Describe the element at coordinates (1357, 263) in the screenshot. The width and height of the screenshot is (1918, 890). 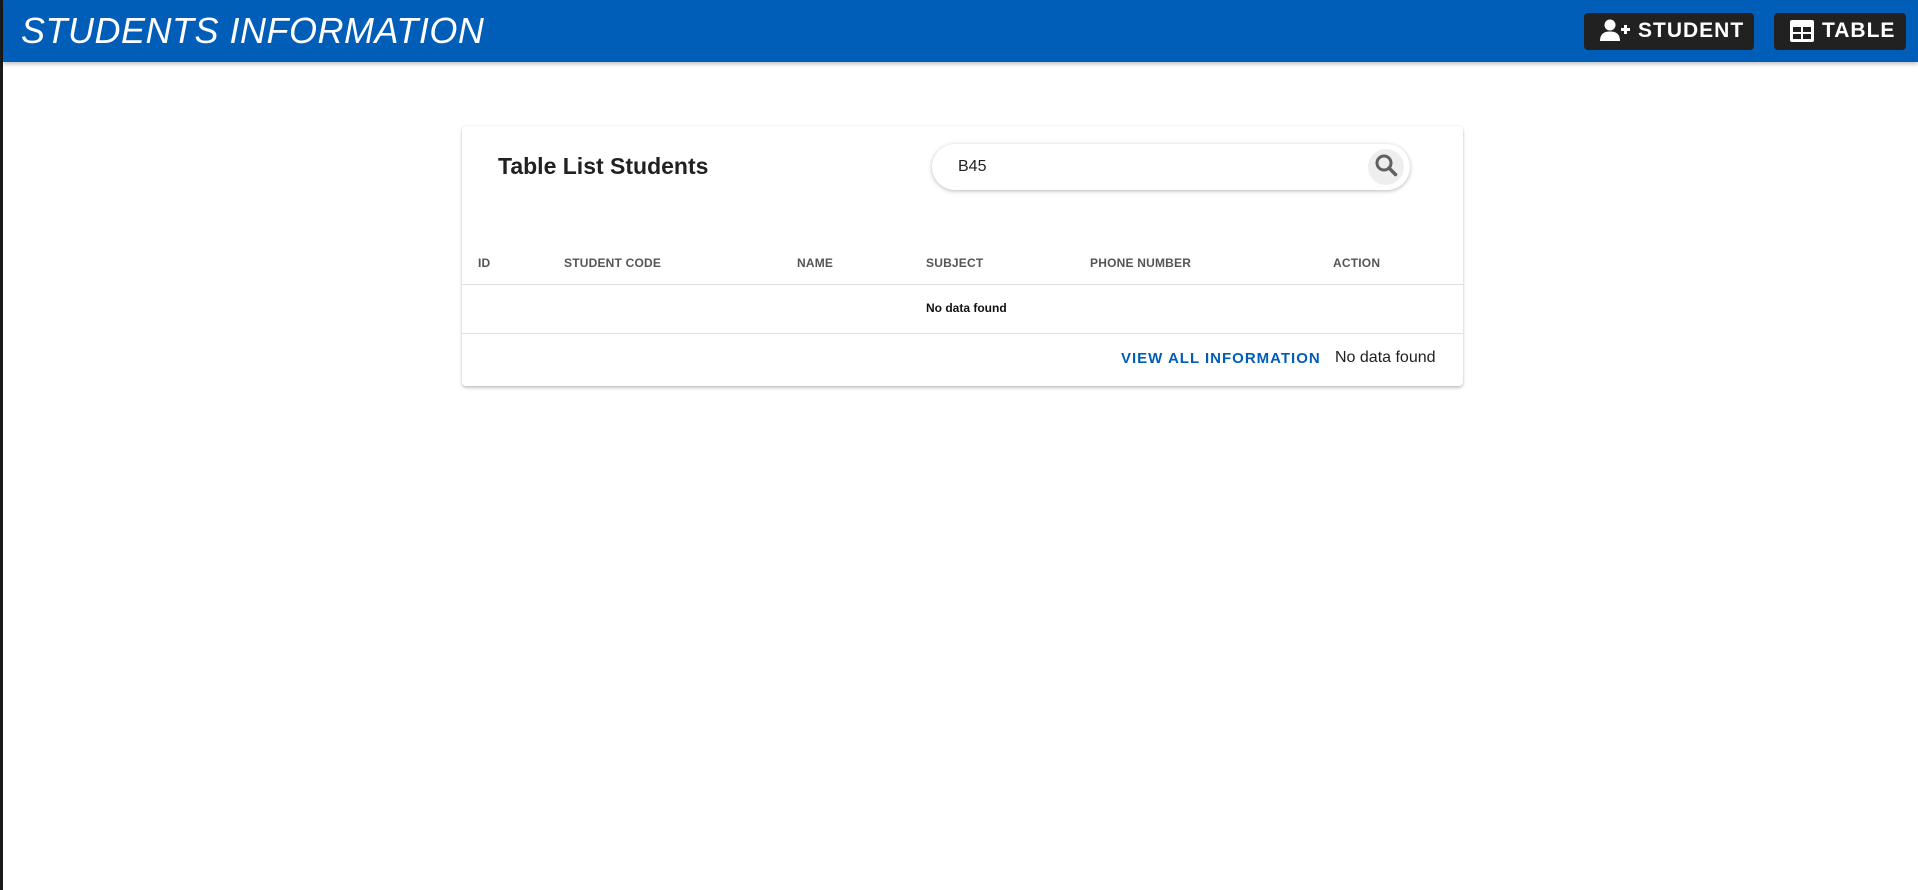
I see `column-header-action: ACTION` at that location.